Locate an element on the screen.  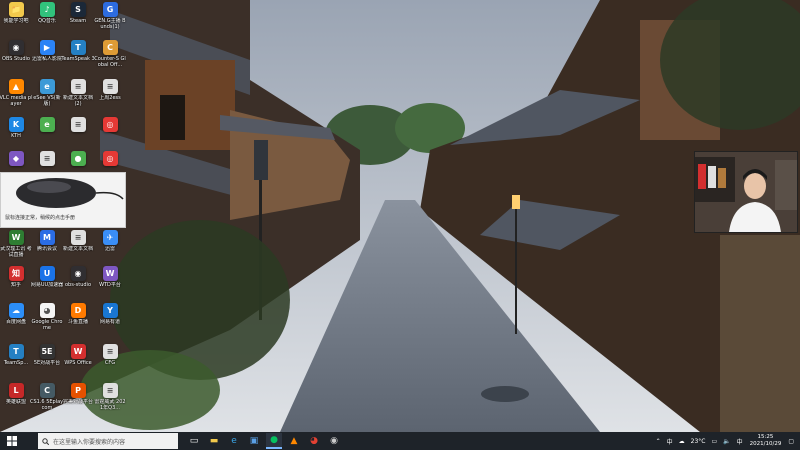
desktop-icon: ◎ is located at coordinates (110, 134).